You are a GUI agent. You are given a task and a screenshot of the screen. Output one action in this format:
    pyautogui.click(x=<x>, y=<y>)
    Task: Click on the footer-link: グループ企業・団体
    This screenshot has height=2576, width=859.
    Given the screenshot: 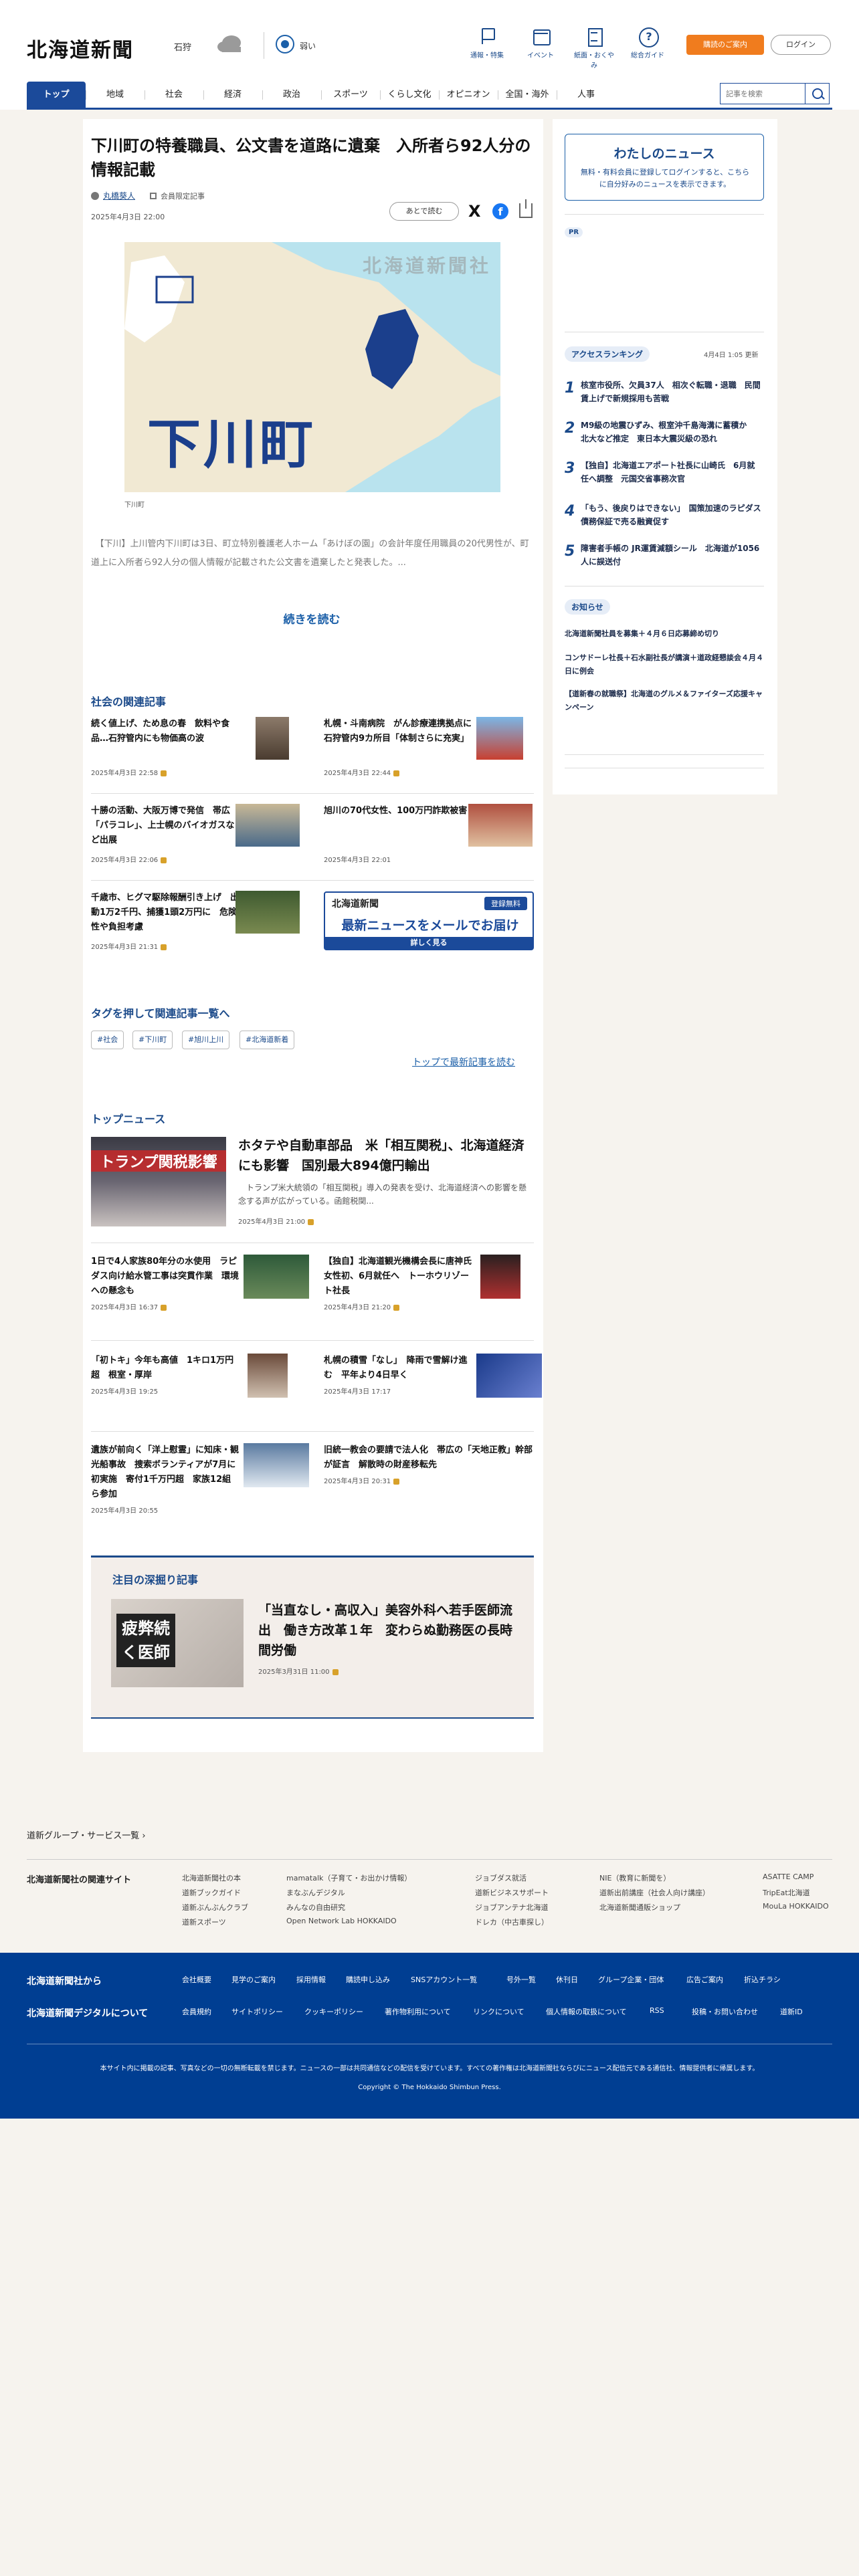 What is the action you would take?
    pyautogui.click(x=631, y=1980)
    